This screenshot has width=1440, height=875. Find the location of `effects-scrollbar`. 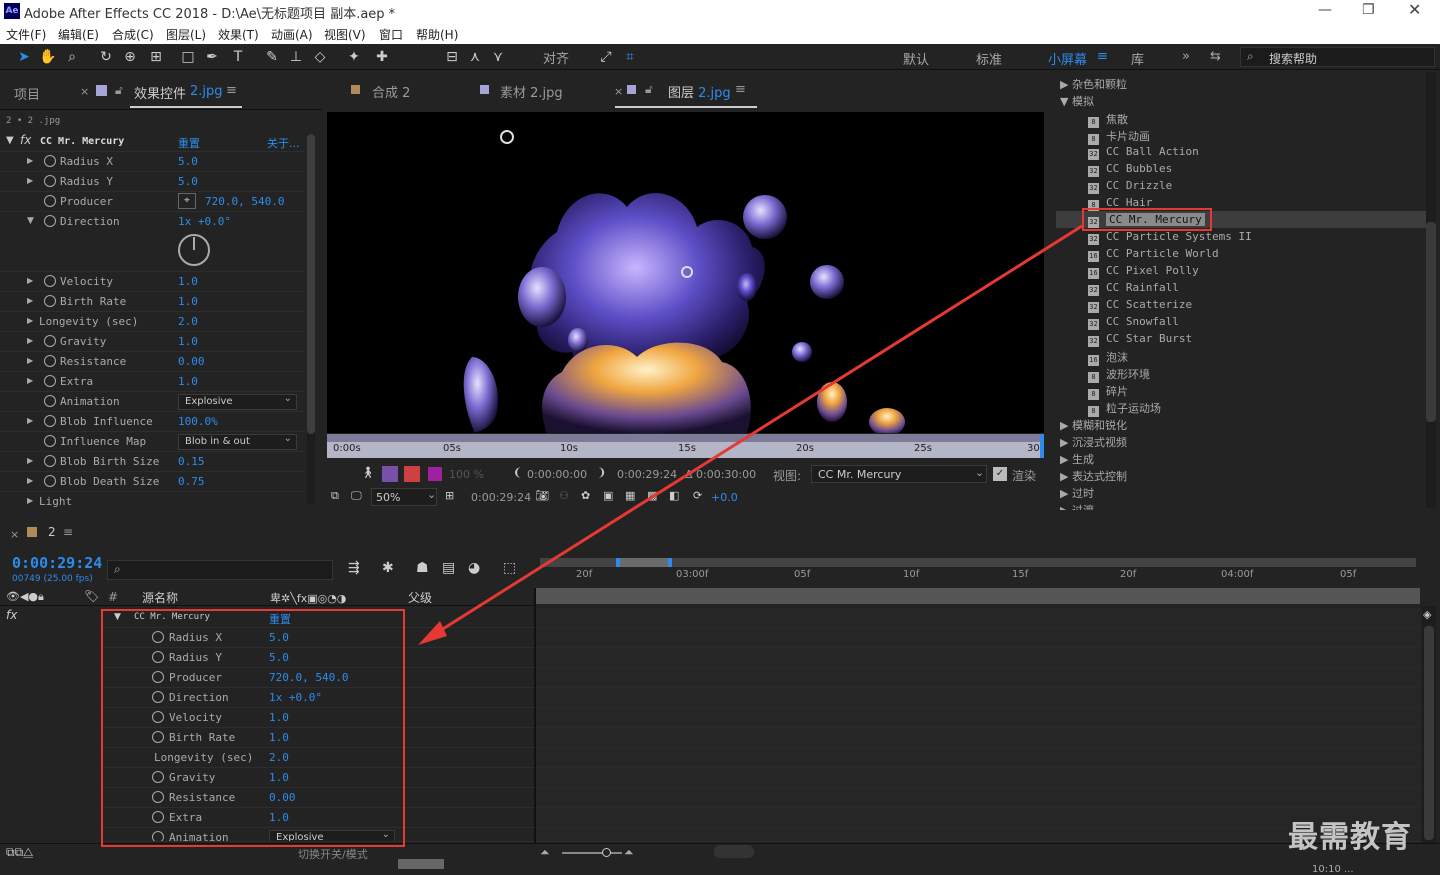

effects-scrollbar is located at coordinates (1431, 290).